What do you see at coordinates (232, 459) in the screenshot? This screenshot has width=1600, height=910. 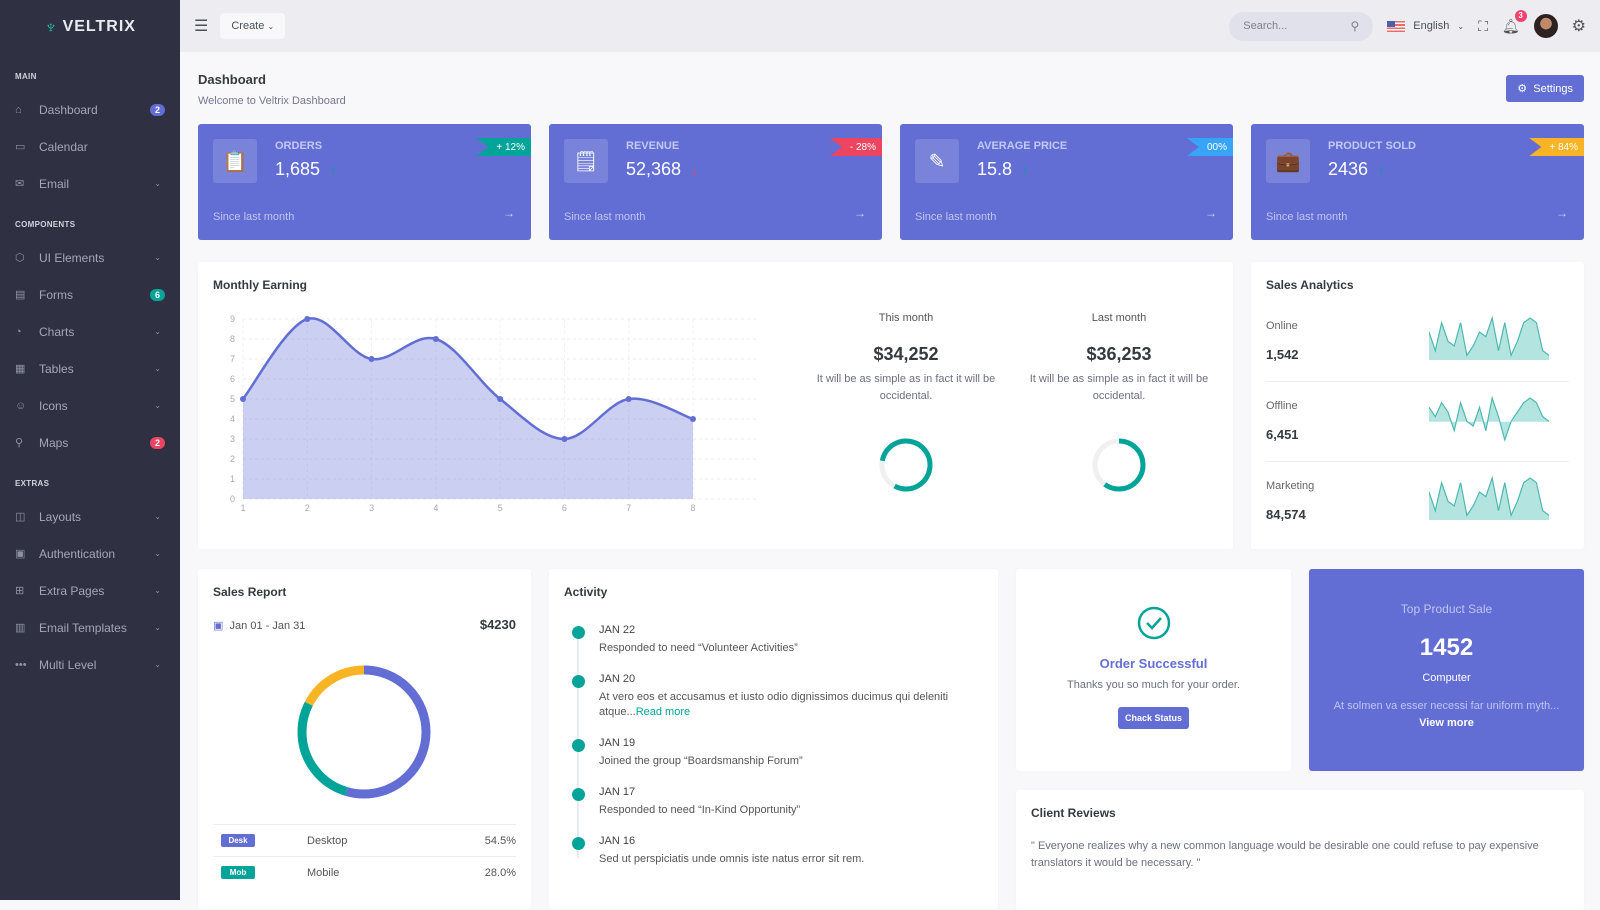 I see `y-tick-label: 2` at bounding box center [232, 459].